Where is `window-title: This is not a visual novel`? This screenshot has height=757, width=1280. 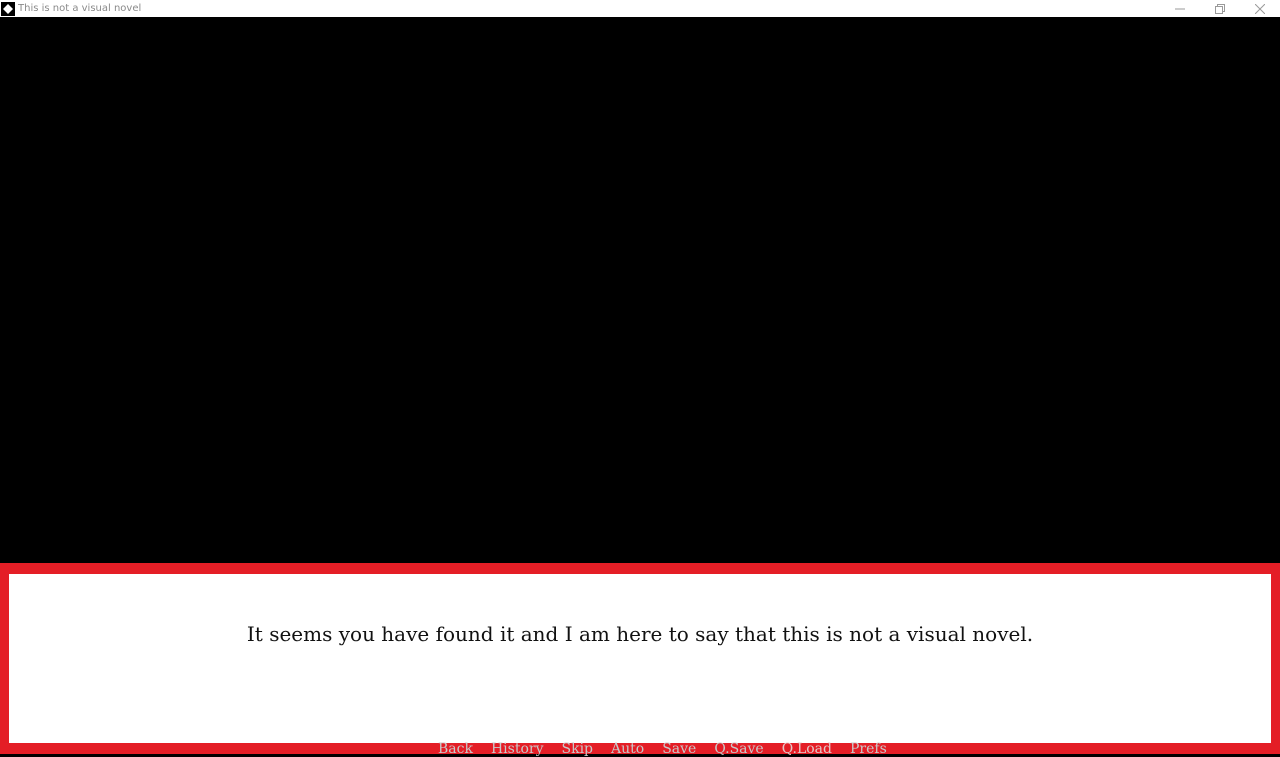 window-title: This is not a visual novel is located at coordinates (80, 8).